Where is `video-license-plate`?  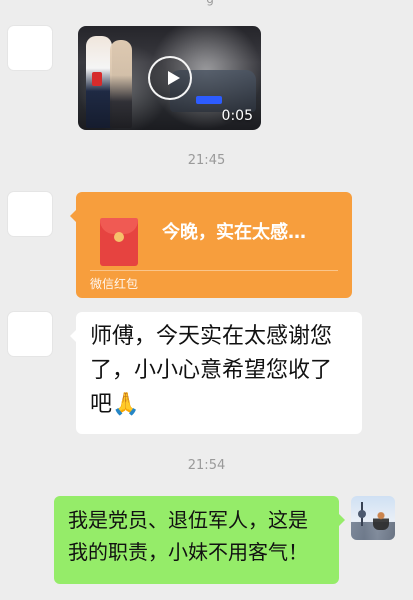
video-license-plate is located at coordinates (209, 100).